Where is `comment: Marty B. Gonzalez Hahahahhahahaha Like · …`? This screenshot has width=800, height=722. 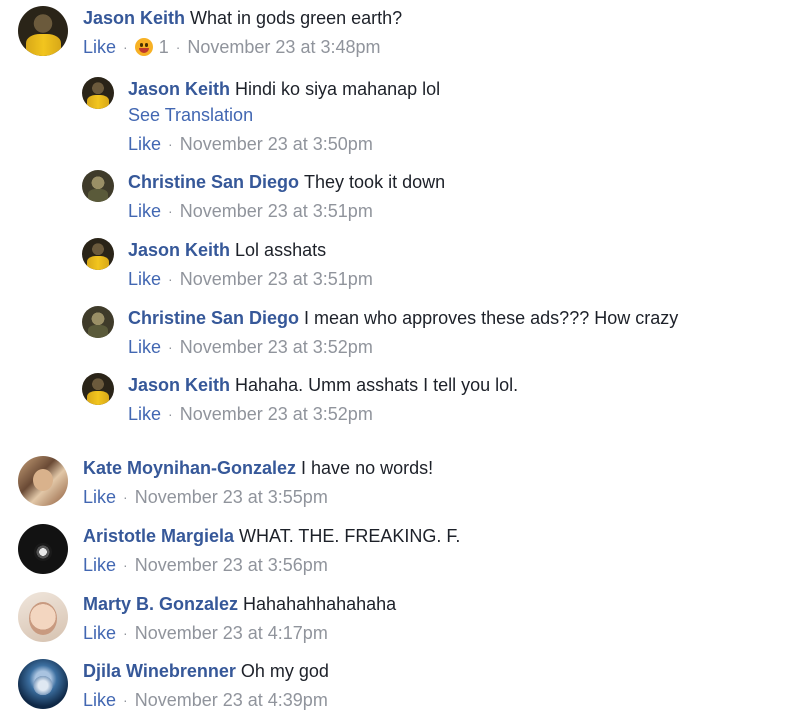 comment: Marty B. Gonzalez Hahahahhahahaha Like · … is located at coordinates (207, 618).